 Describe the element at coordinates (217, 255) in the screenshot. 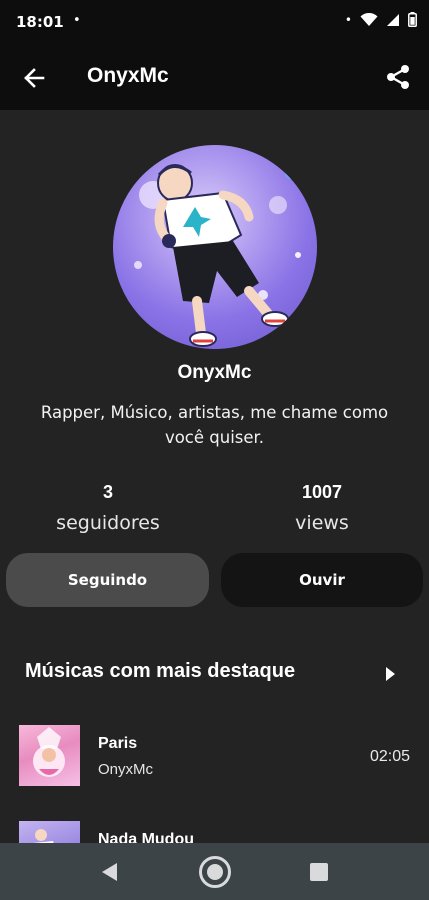

I see `avatar-illustration` at that location.